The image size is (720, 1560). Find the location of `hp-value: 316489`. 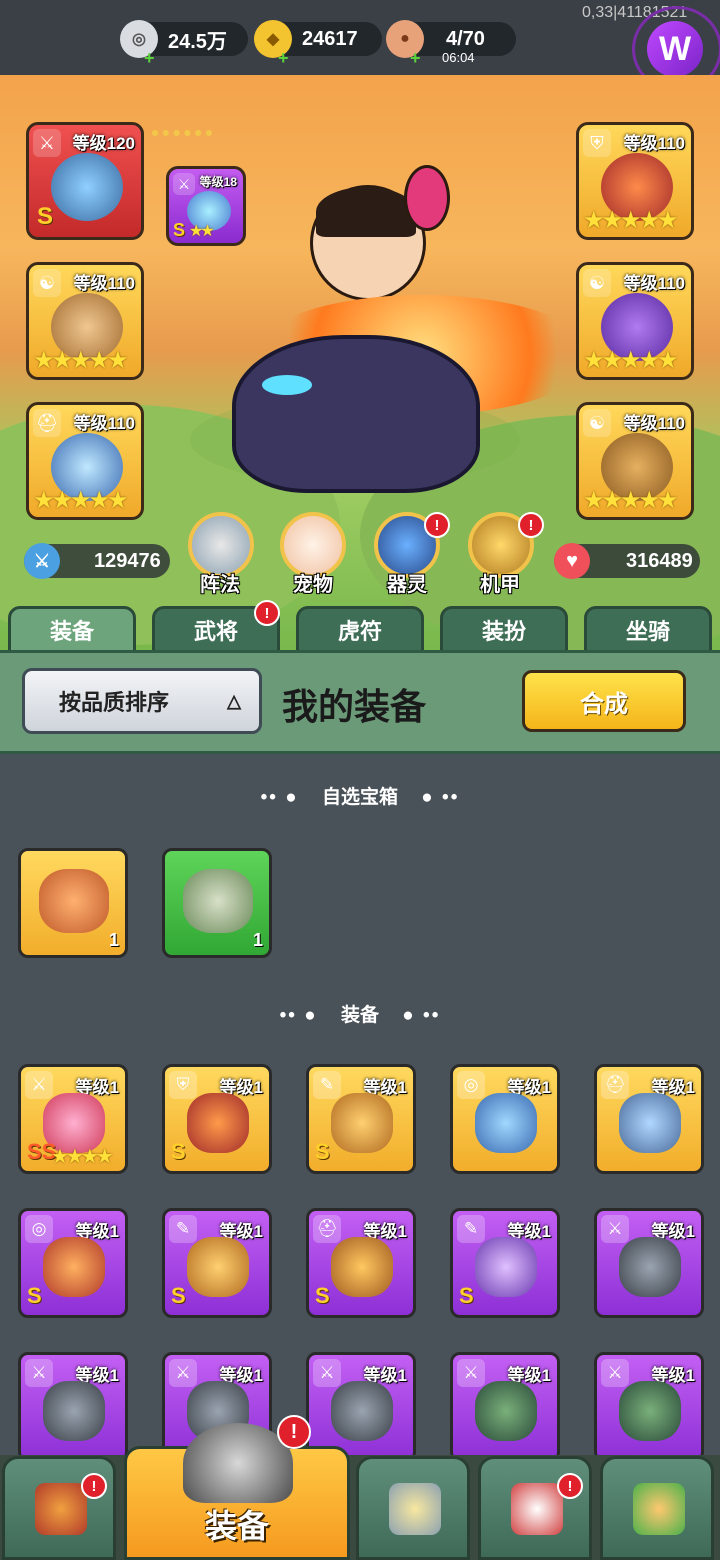

hp-value: 316489 is located at coordinates (659, 560).